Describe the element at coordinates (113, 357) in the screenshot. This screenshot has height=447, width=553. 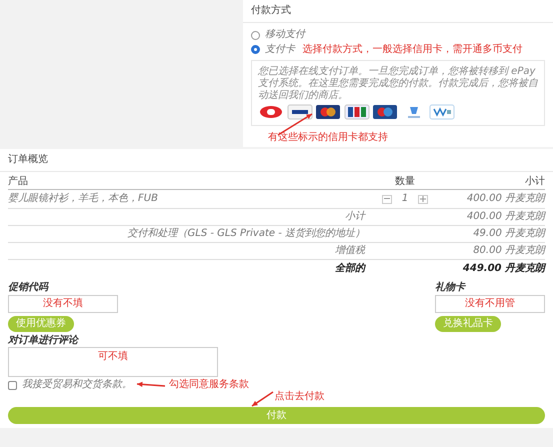
I see `annotation-text: 可不填` at that location.